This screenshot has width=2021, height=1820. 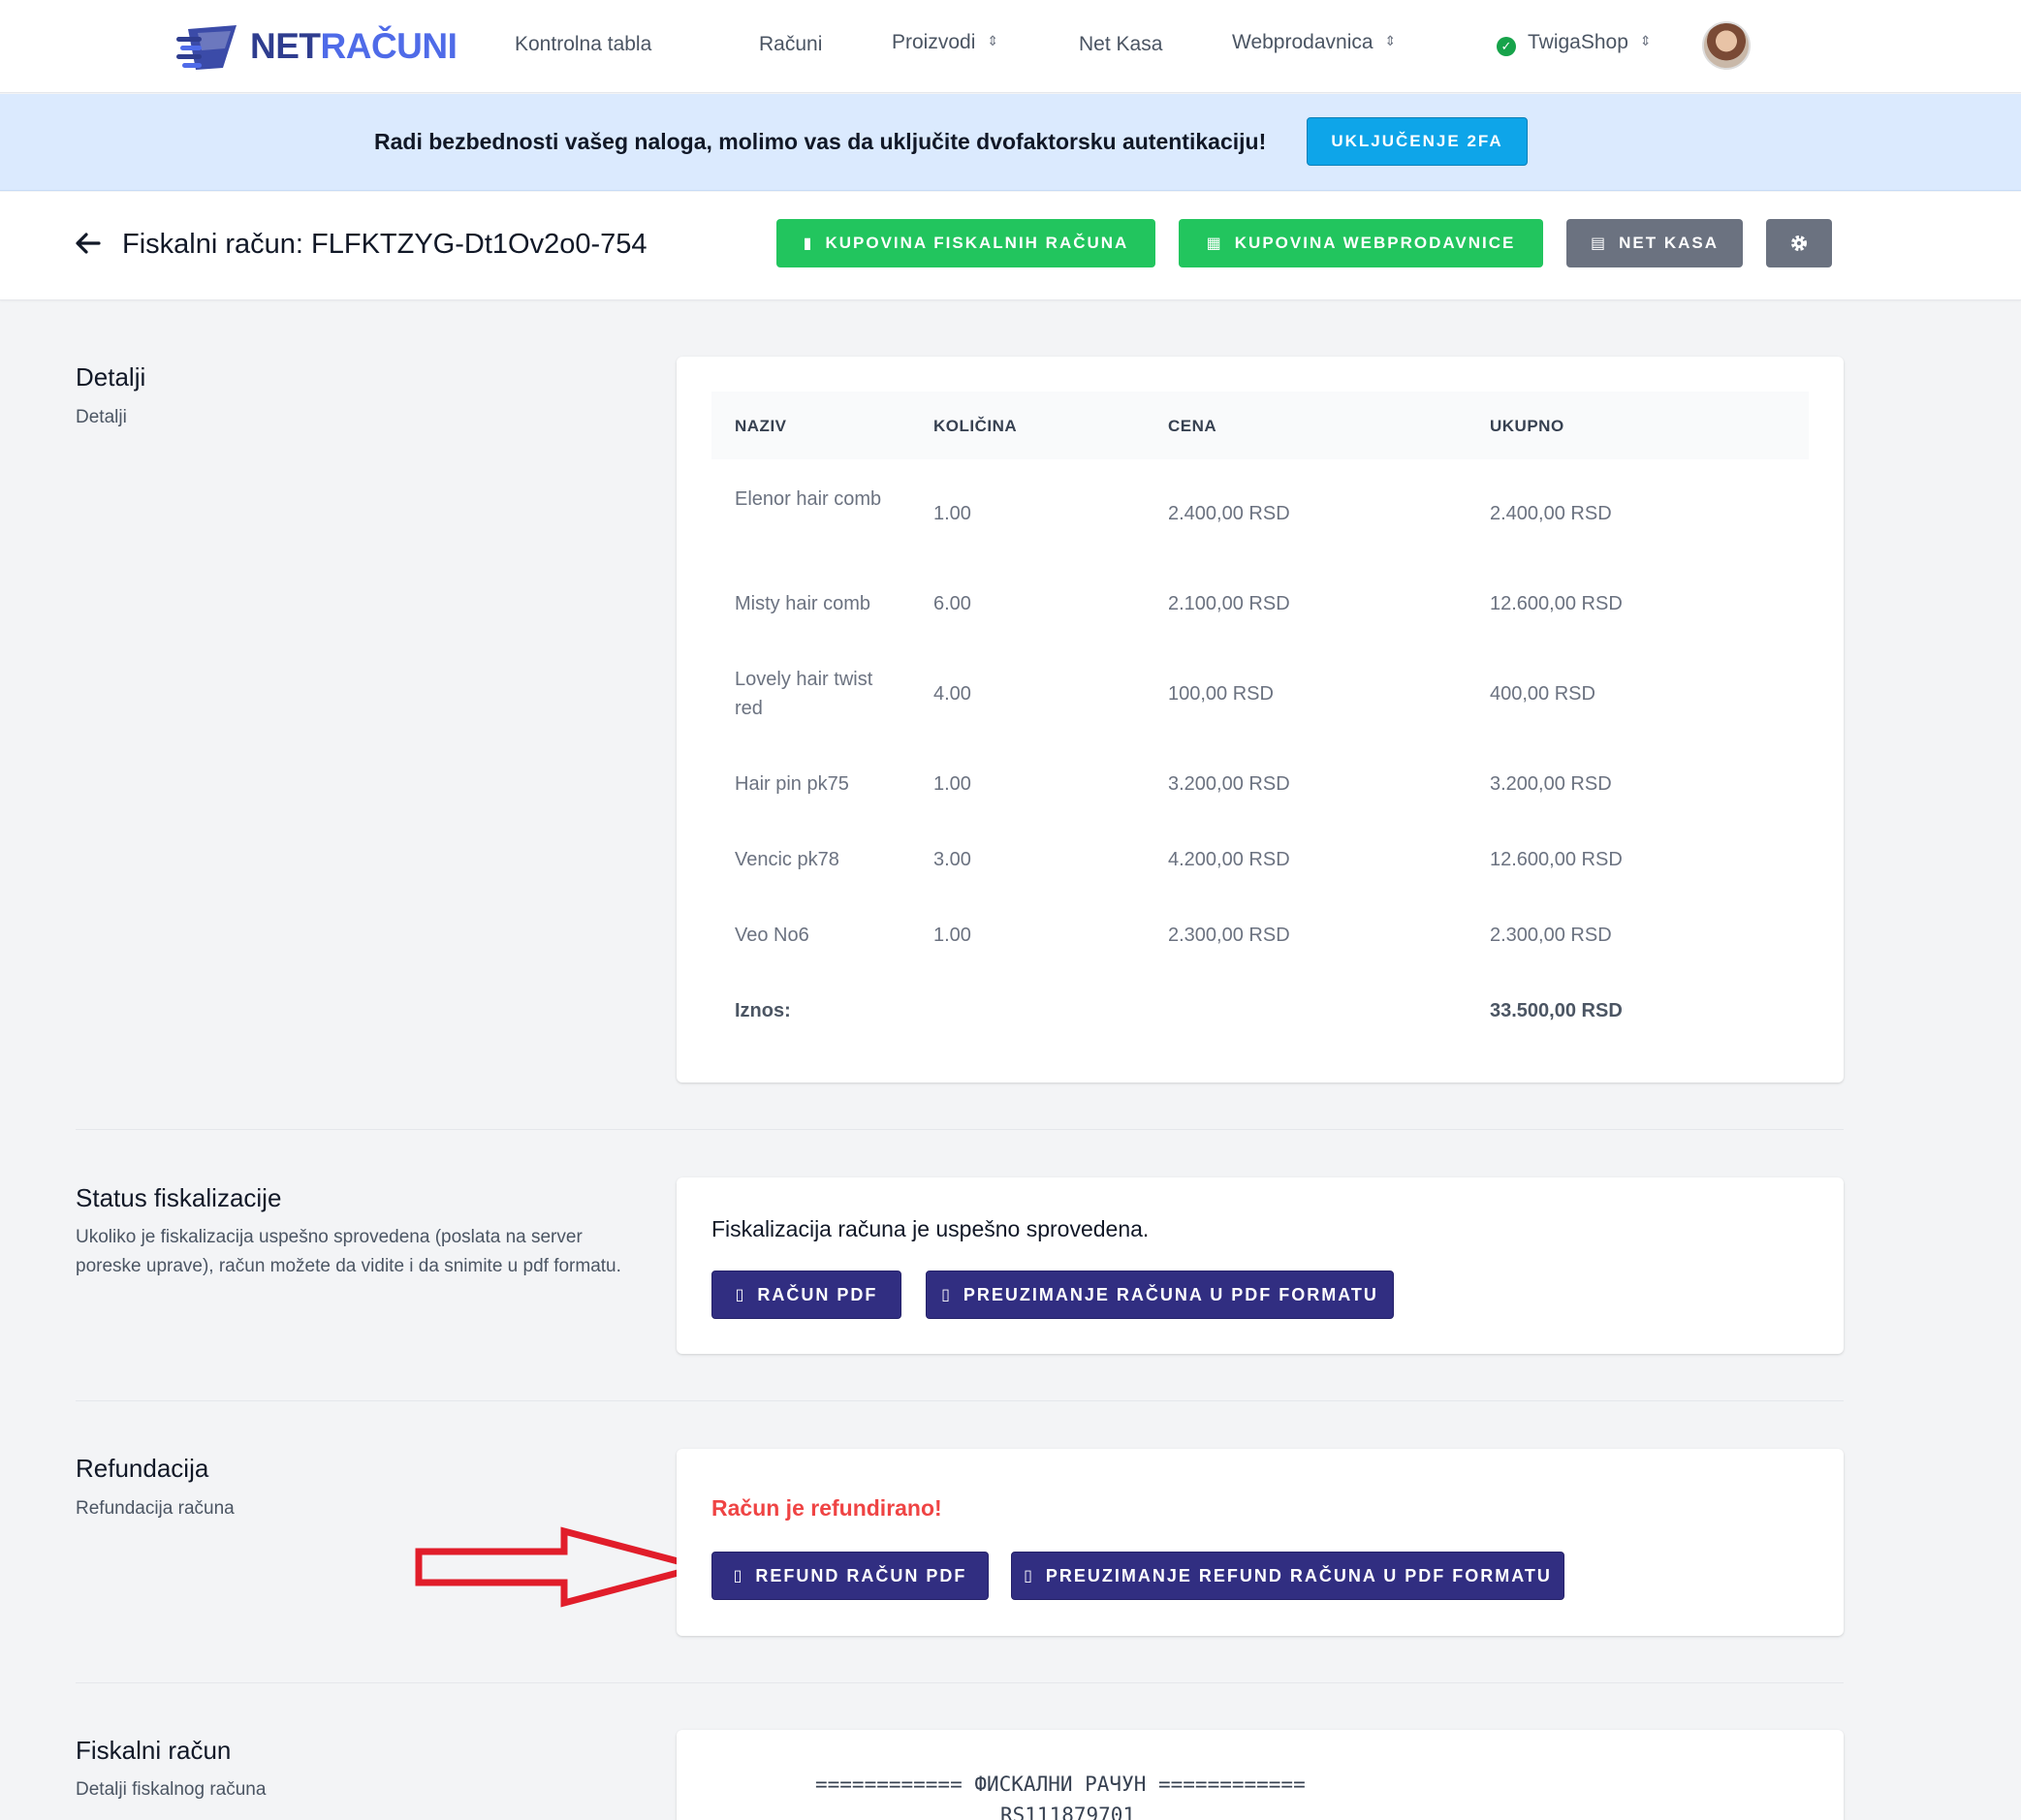 I want to click on row-name: Vencic pk78, so click(x=787, y=860).